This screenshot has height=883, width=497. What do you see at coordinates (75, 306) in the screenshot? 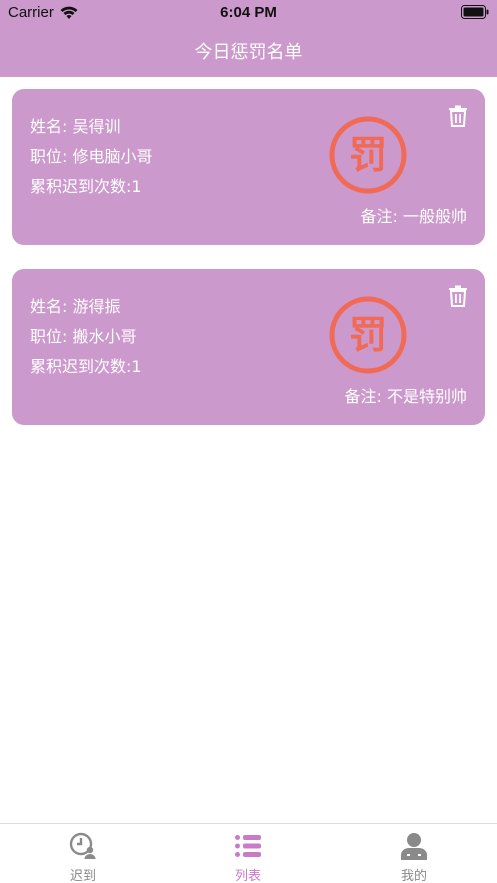
I see `card-name: 姓名: 游得振` at bounding box center [75, 306].